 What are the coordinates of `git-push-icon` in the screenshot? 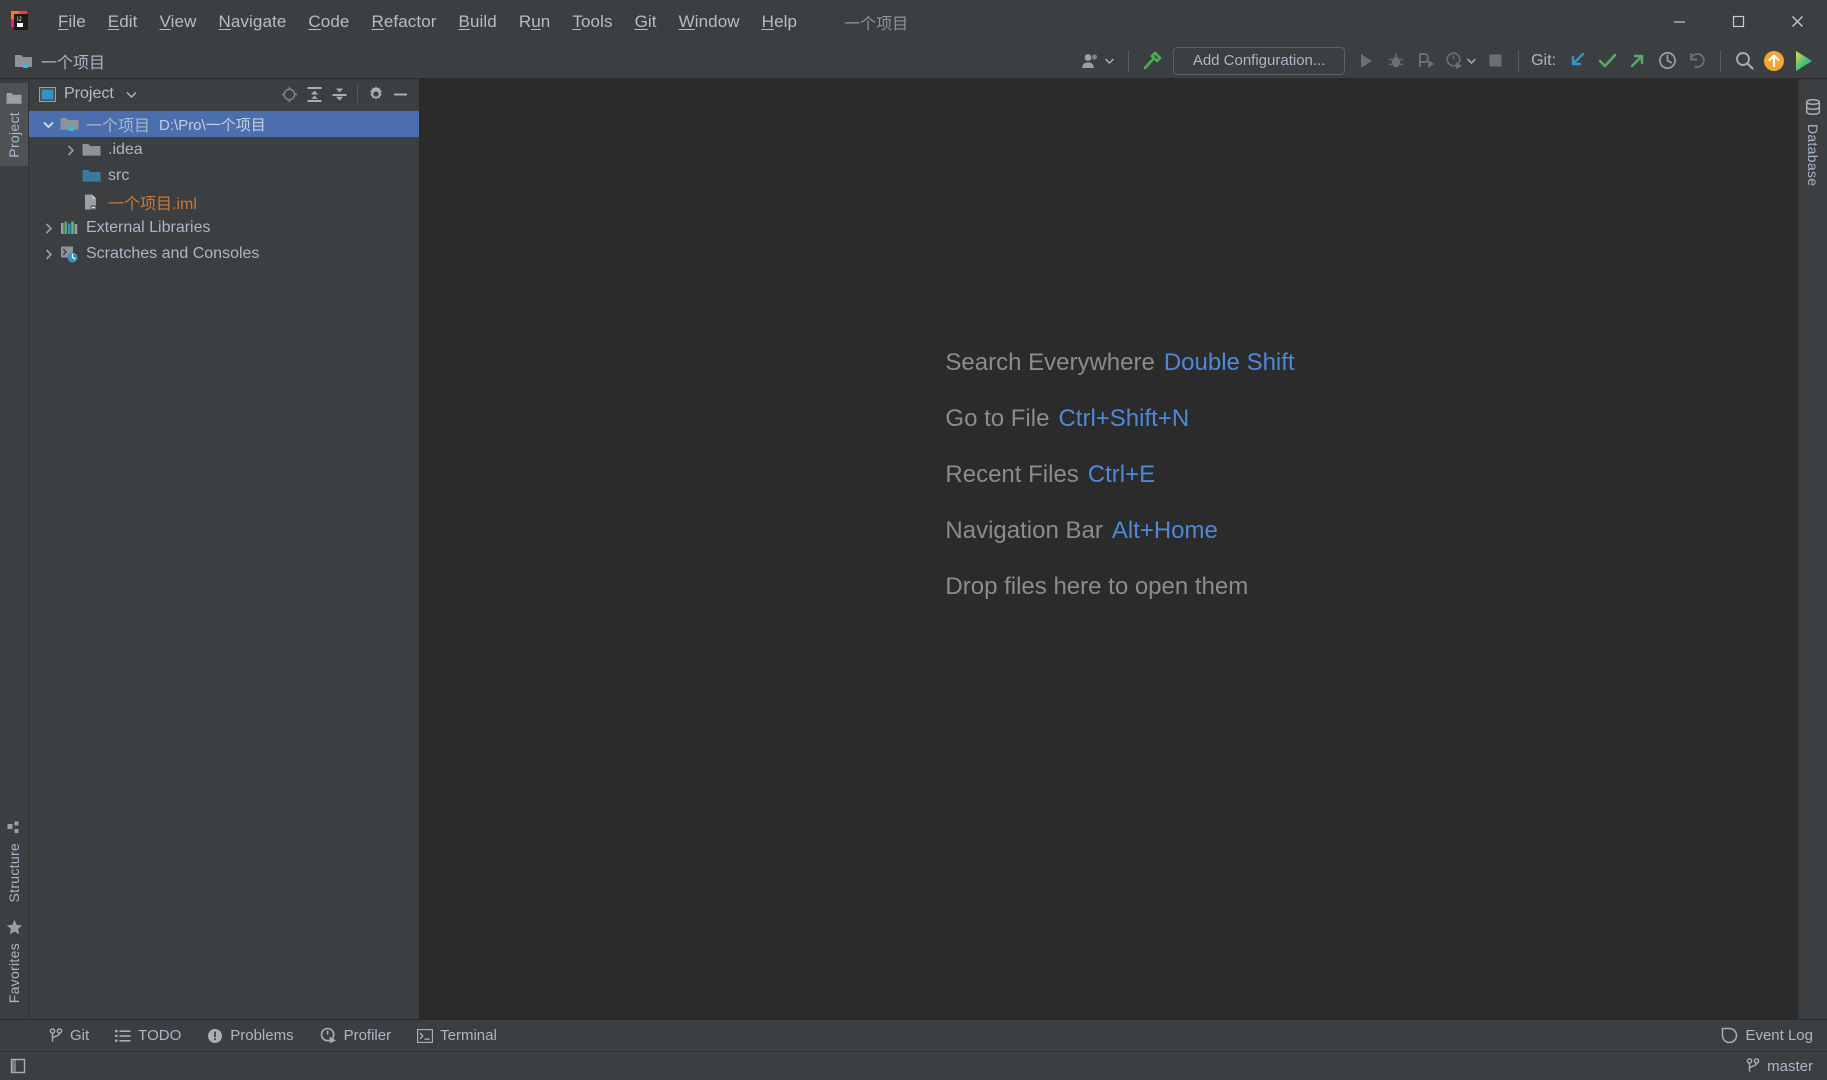 It's located at (1637, 61).